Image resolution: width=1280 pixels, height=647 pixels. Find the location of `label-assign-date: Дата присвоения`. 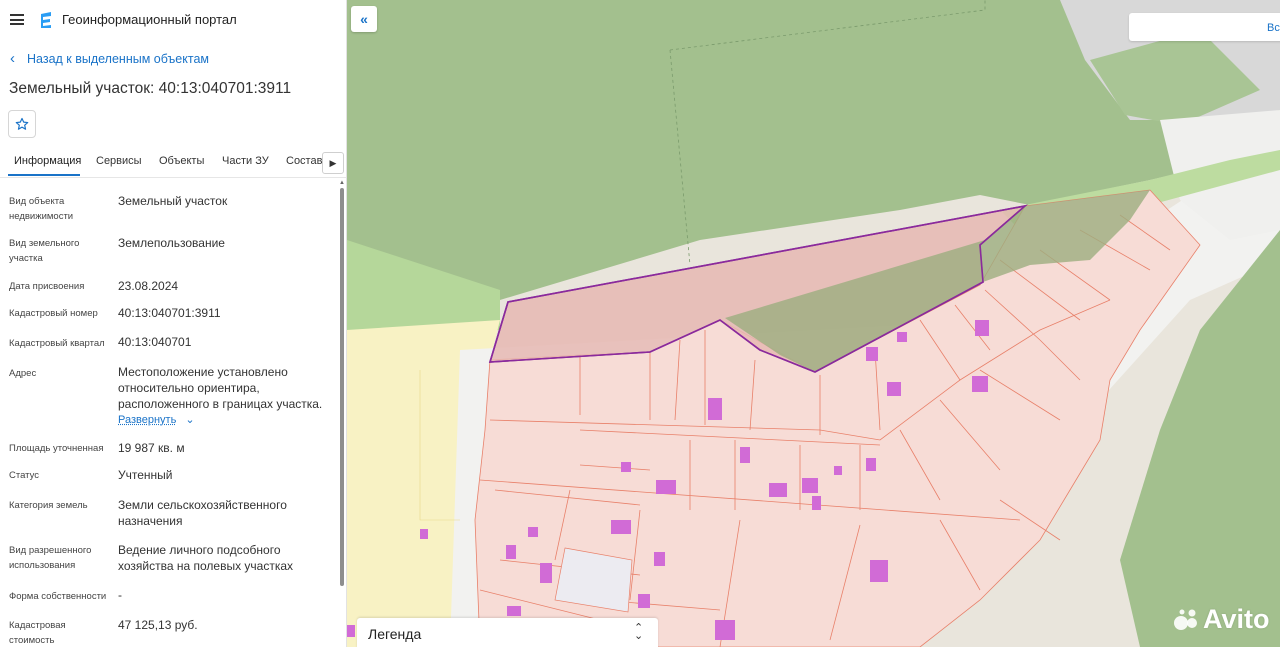

label-assign-date: Дата присвоения is located at coordinates (47, 286).